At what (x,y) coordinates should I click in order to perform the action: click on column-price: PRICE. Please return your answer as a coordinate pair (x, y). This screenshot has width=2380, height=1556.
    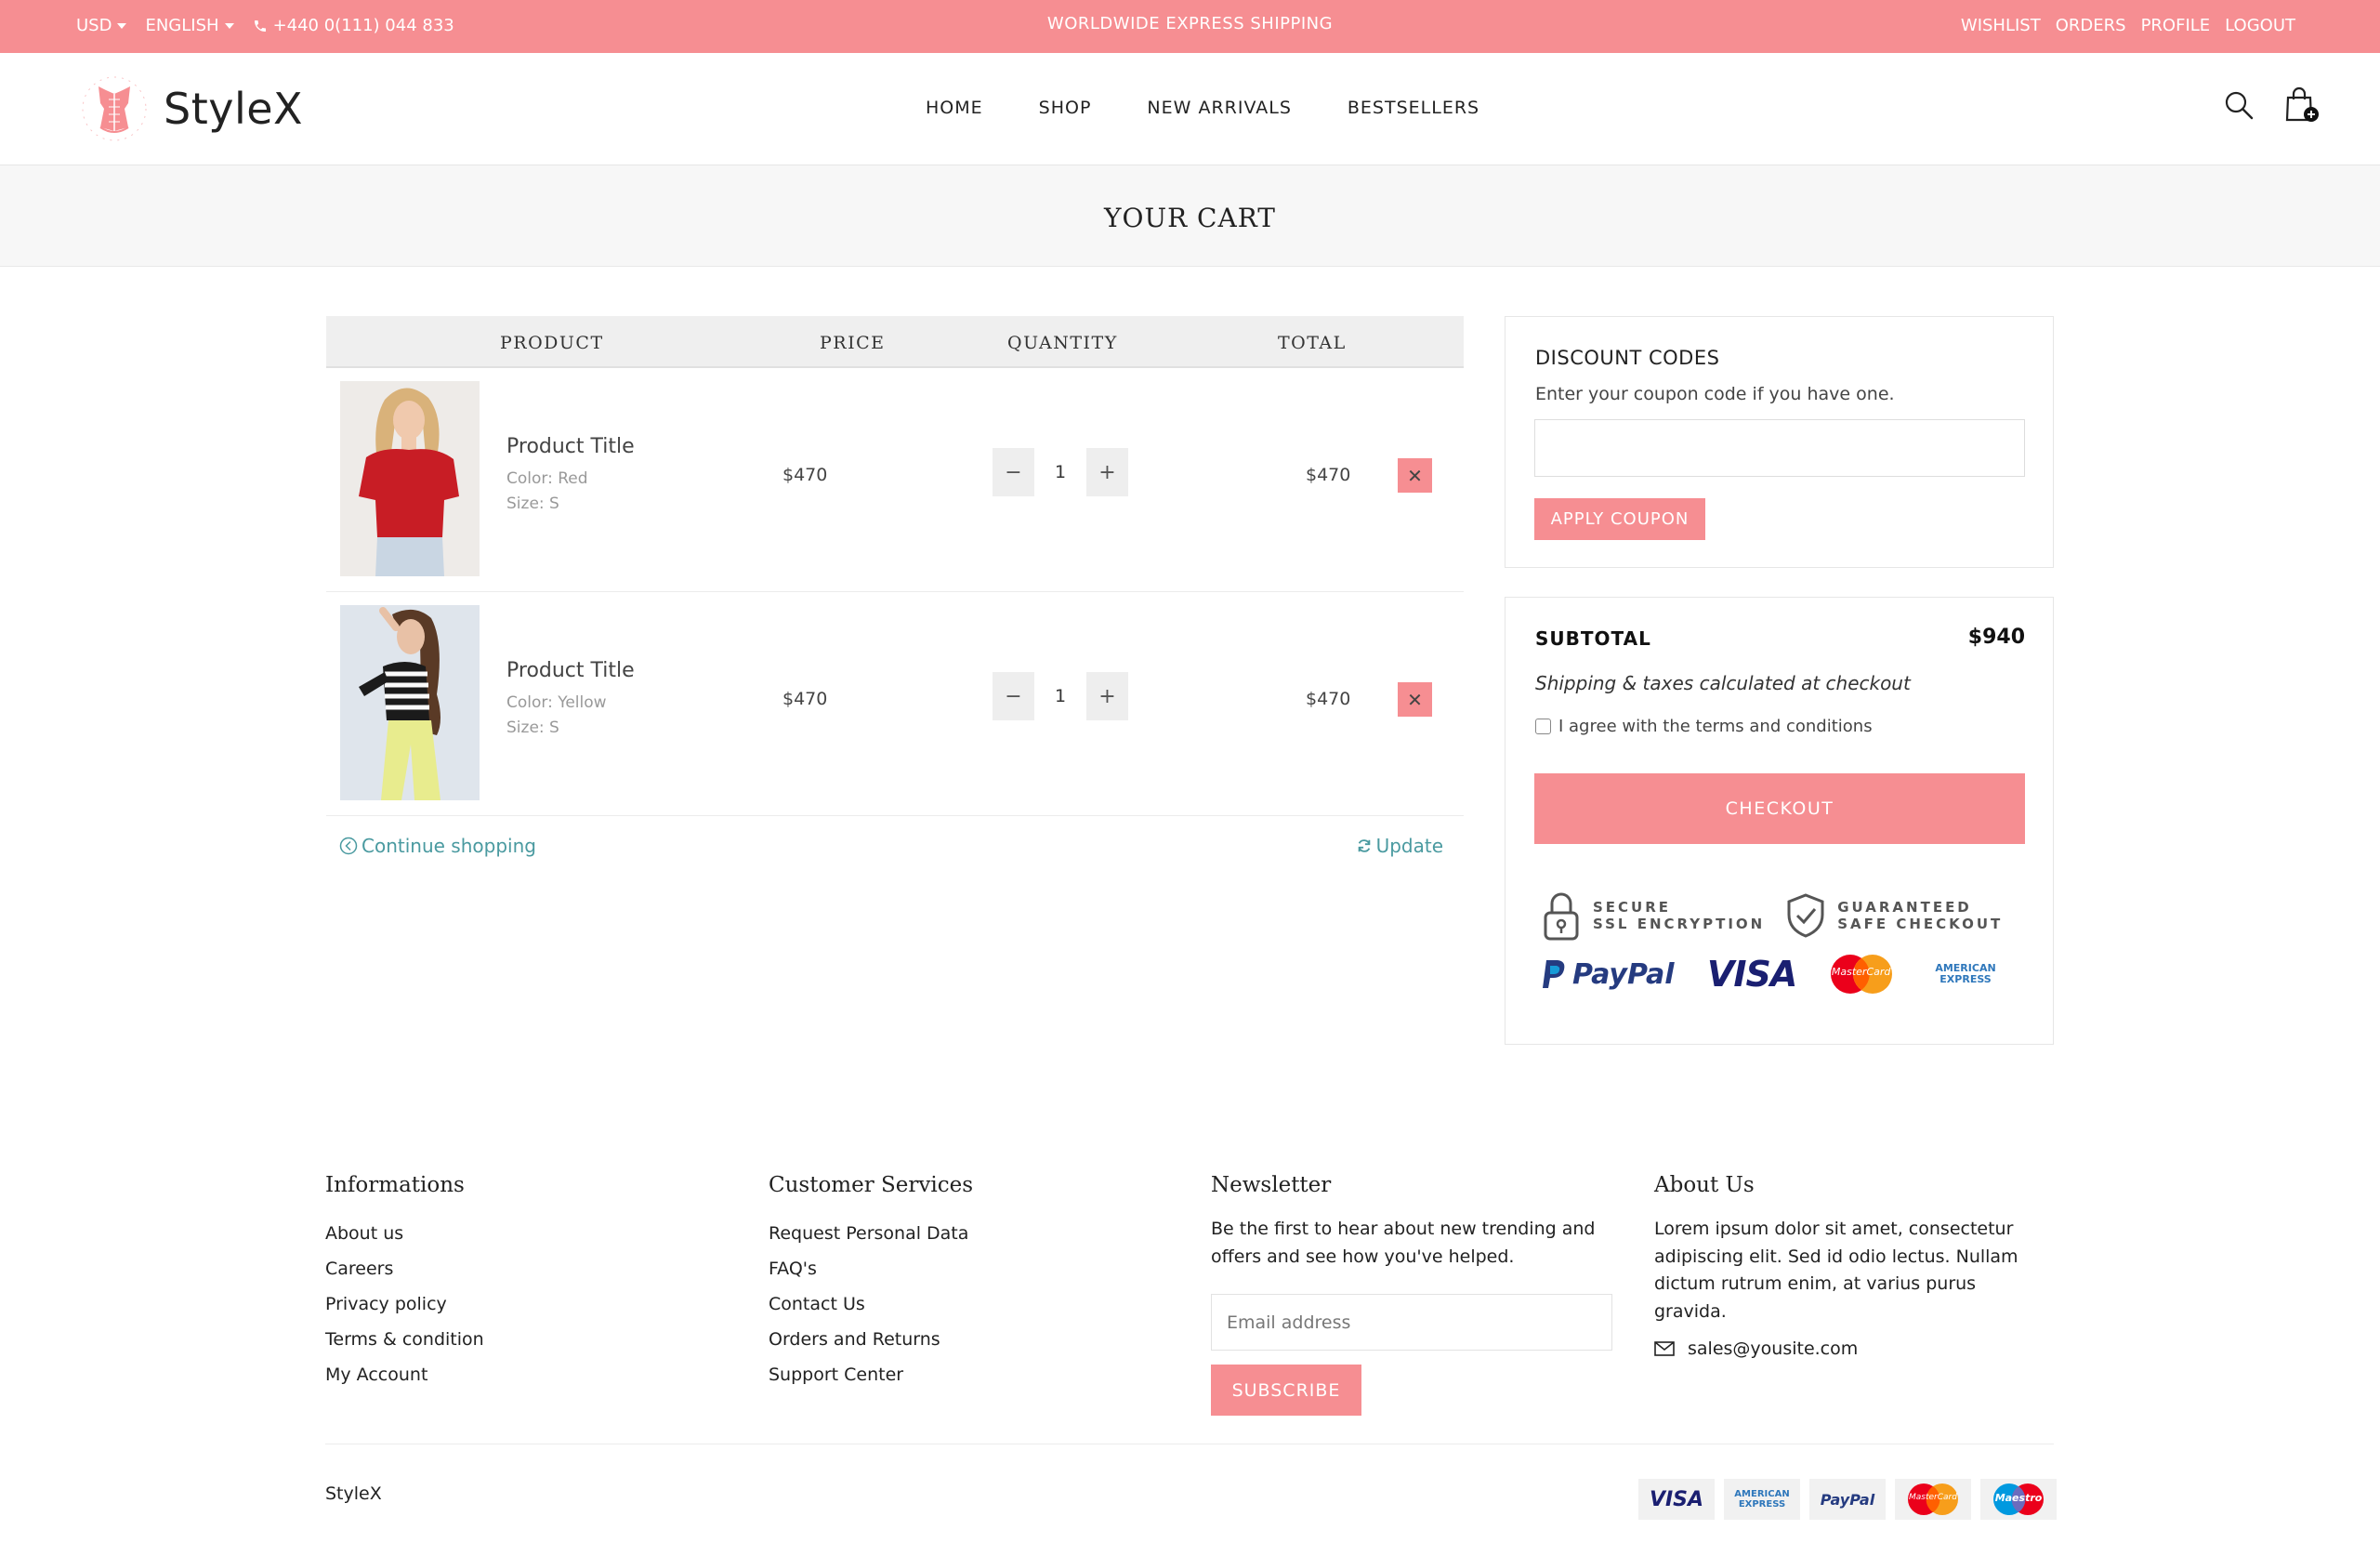
    Looking at the image, I should click on (853, 343).